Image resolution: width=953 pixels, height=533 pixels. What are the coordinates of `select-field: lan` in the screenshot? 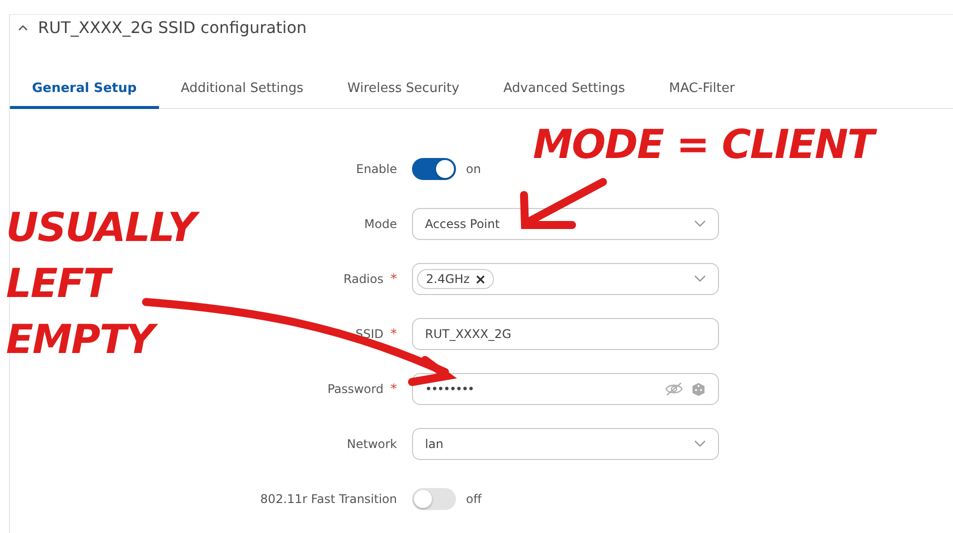 It's located at (565, 444).